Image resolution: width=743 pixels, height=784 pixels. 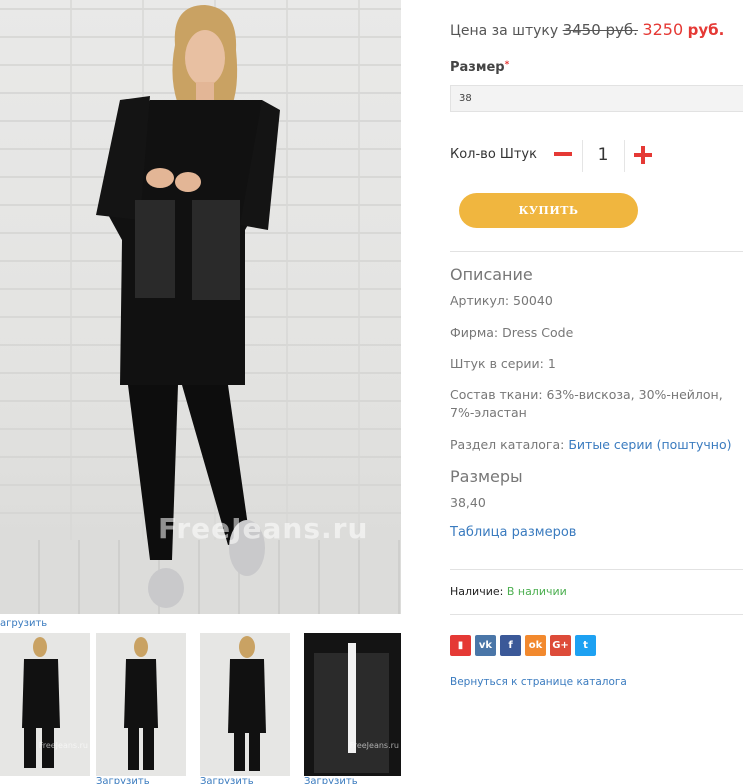 I want to click on size-label-text: Размер, so click(x=477, y=67).